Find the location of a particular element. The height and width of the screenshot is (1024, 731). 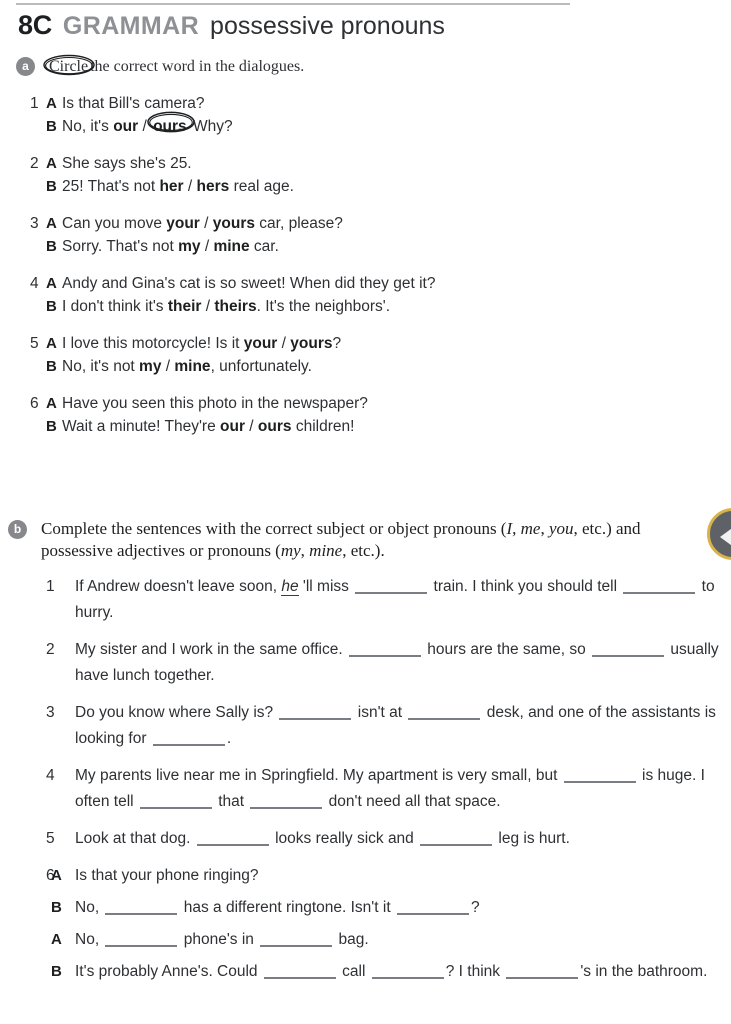

audio-track-badge is located at coordinates (719, 534).